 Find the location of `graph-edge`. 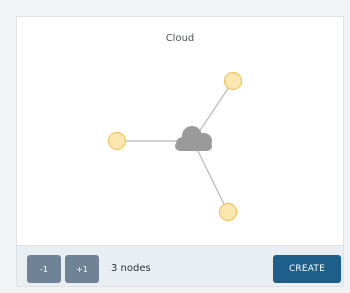

graph-edge is located at coordinates (210, 176).